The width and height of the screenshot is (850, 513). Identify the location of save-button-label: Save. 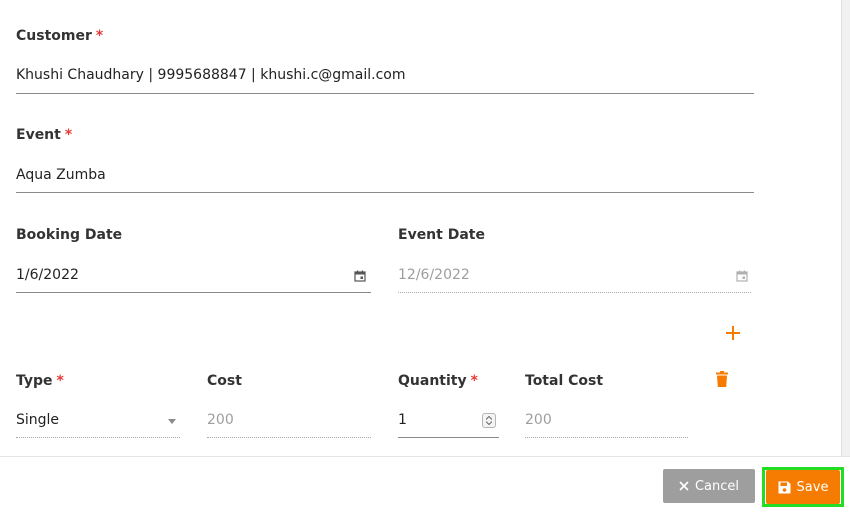
(812, 487).